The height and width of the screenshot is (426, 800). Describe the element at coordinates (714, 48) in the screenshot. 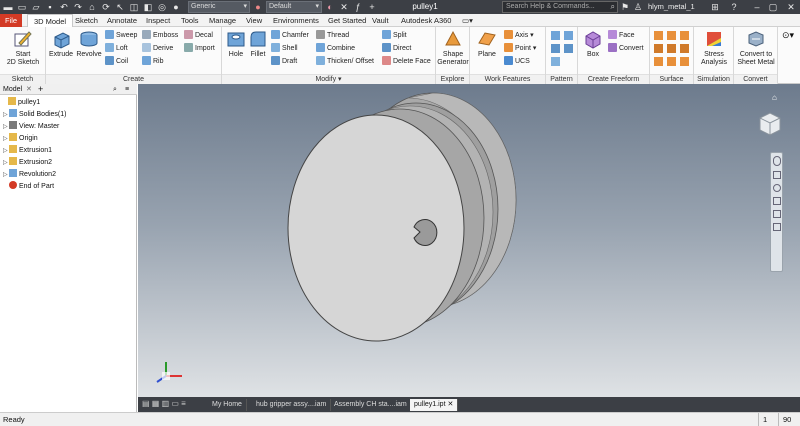

I see `stress-analysis-button: Stress Analysis` at that location.